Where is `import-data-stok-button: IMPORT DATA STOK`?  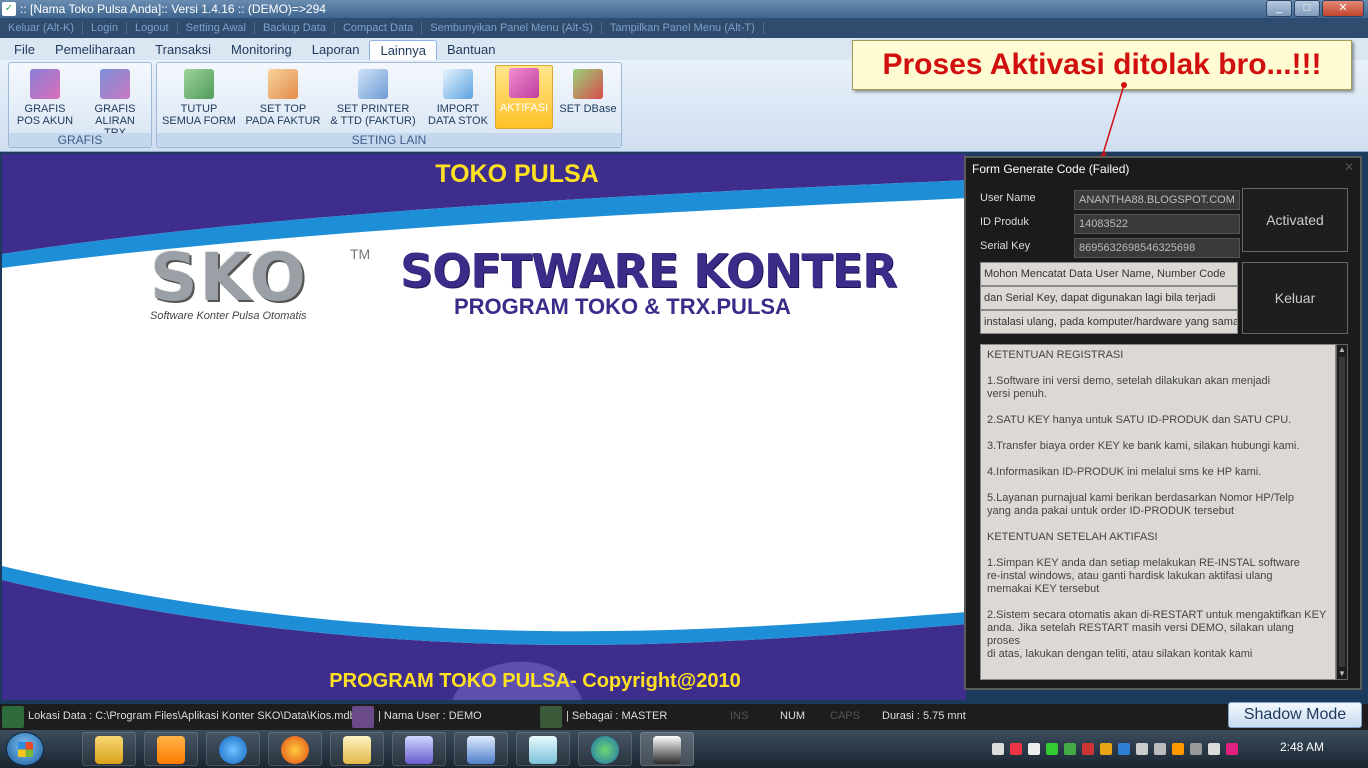 import-data-stok-button: IMPORT DATA STOK is located at coordinates (458, 98).